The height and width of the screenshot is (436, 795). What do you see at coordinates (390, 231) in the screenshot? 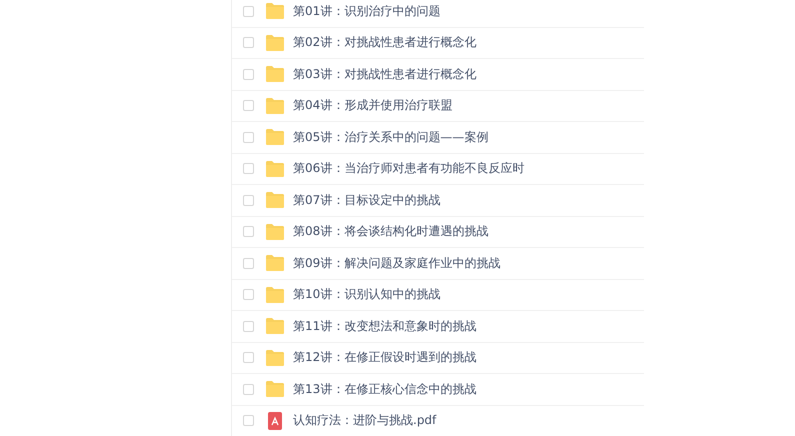
I see `folder-name: 第08讲：将会谈结构化时遭遇的挑战` at bounding box center [390, 231].